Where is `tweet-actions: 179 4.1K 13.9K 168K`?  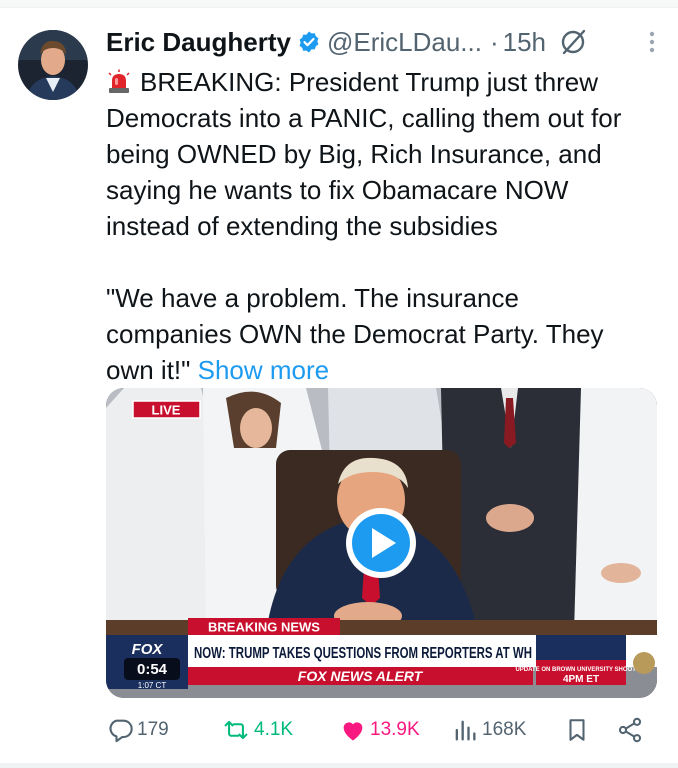
tweet-actions: 179 4.1K 13.9K 168K is located at coordinates (386, 730).